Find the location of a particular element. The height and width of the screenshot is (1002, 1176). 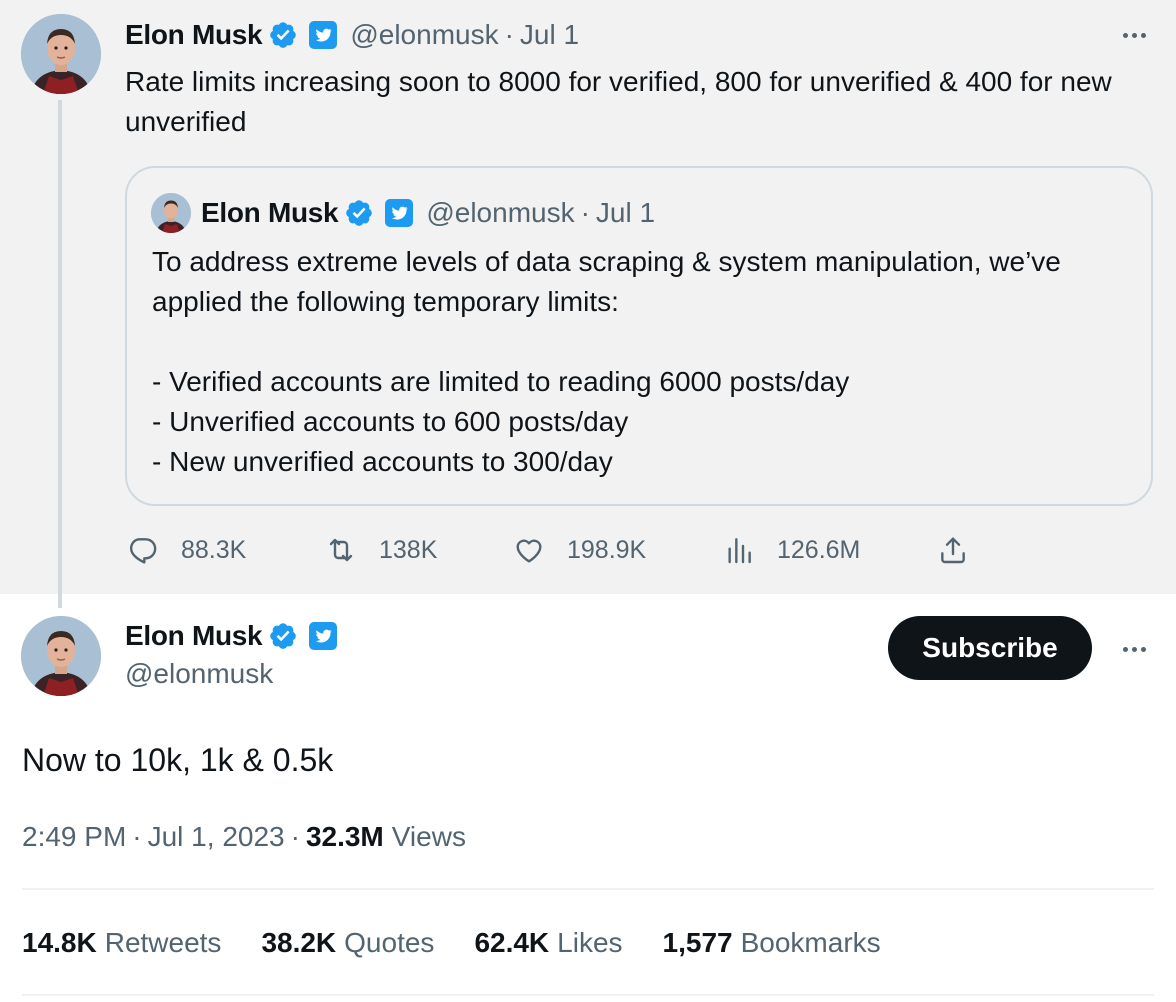

tweet-header: Elon Musk @elonmusk · Jul 1 is located at coordinates (352, 35).